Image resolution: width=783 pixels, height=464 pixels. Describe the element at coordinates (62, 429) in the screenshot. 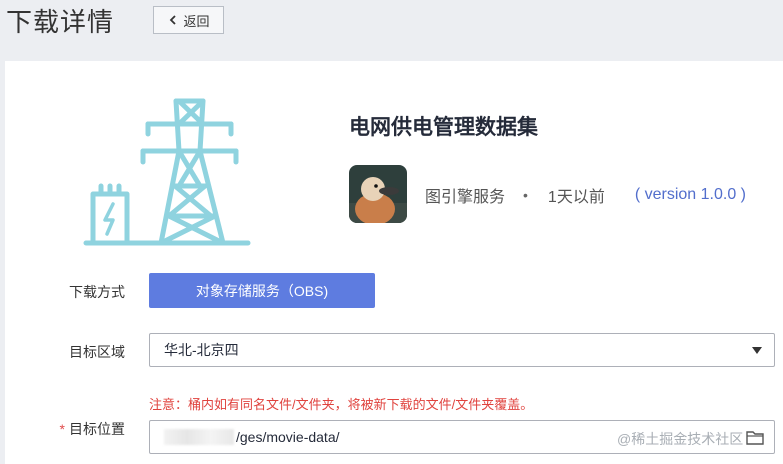

I see `required-mark: *` at that location.